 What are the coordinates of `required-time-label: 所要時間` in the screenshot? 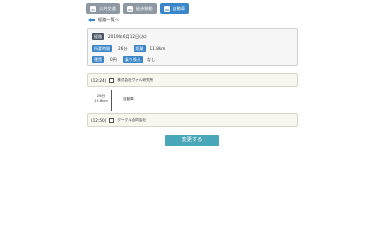 It's located at (102, 48).